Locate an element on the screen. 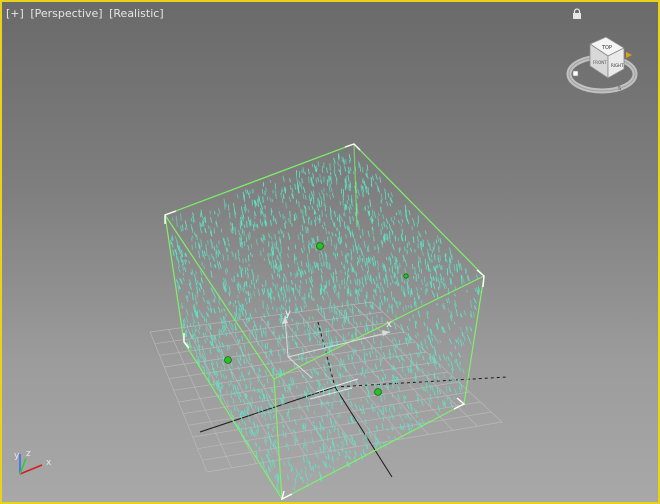 The image size is (660, 504). viewcube-top-label: TOP is located at coordinates (606, 48).